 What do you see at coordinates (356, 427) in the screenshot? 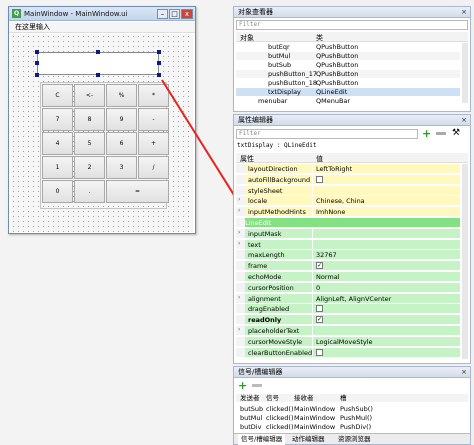
I see `connection-cell: PushDiv()` at bounding box center [356, 427].